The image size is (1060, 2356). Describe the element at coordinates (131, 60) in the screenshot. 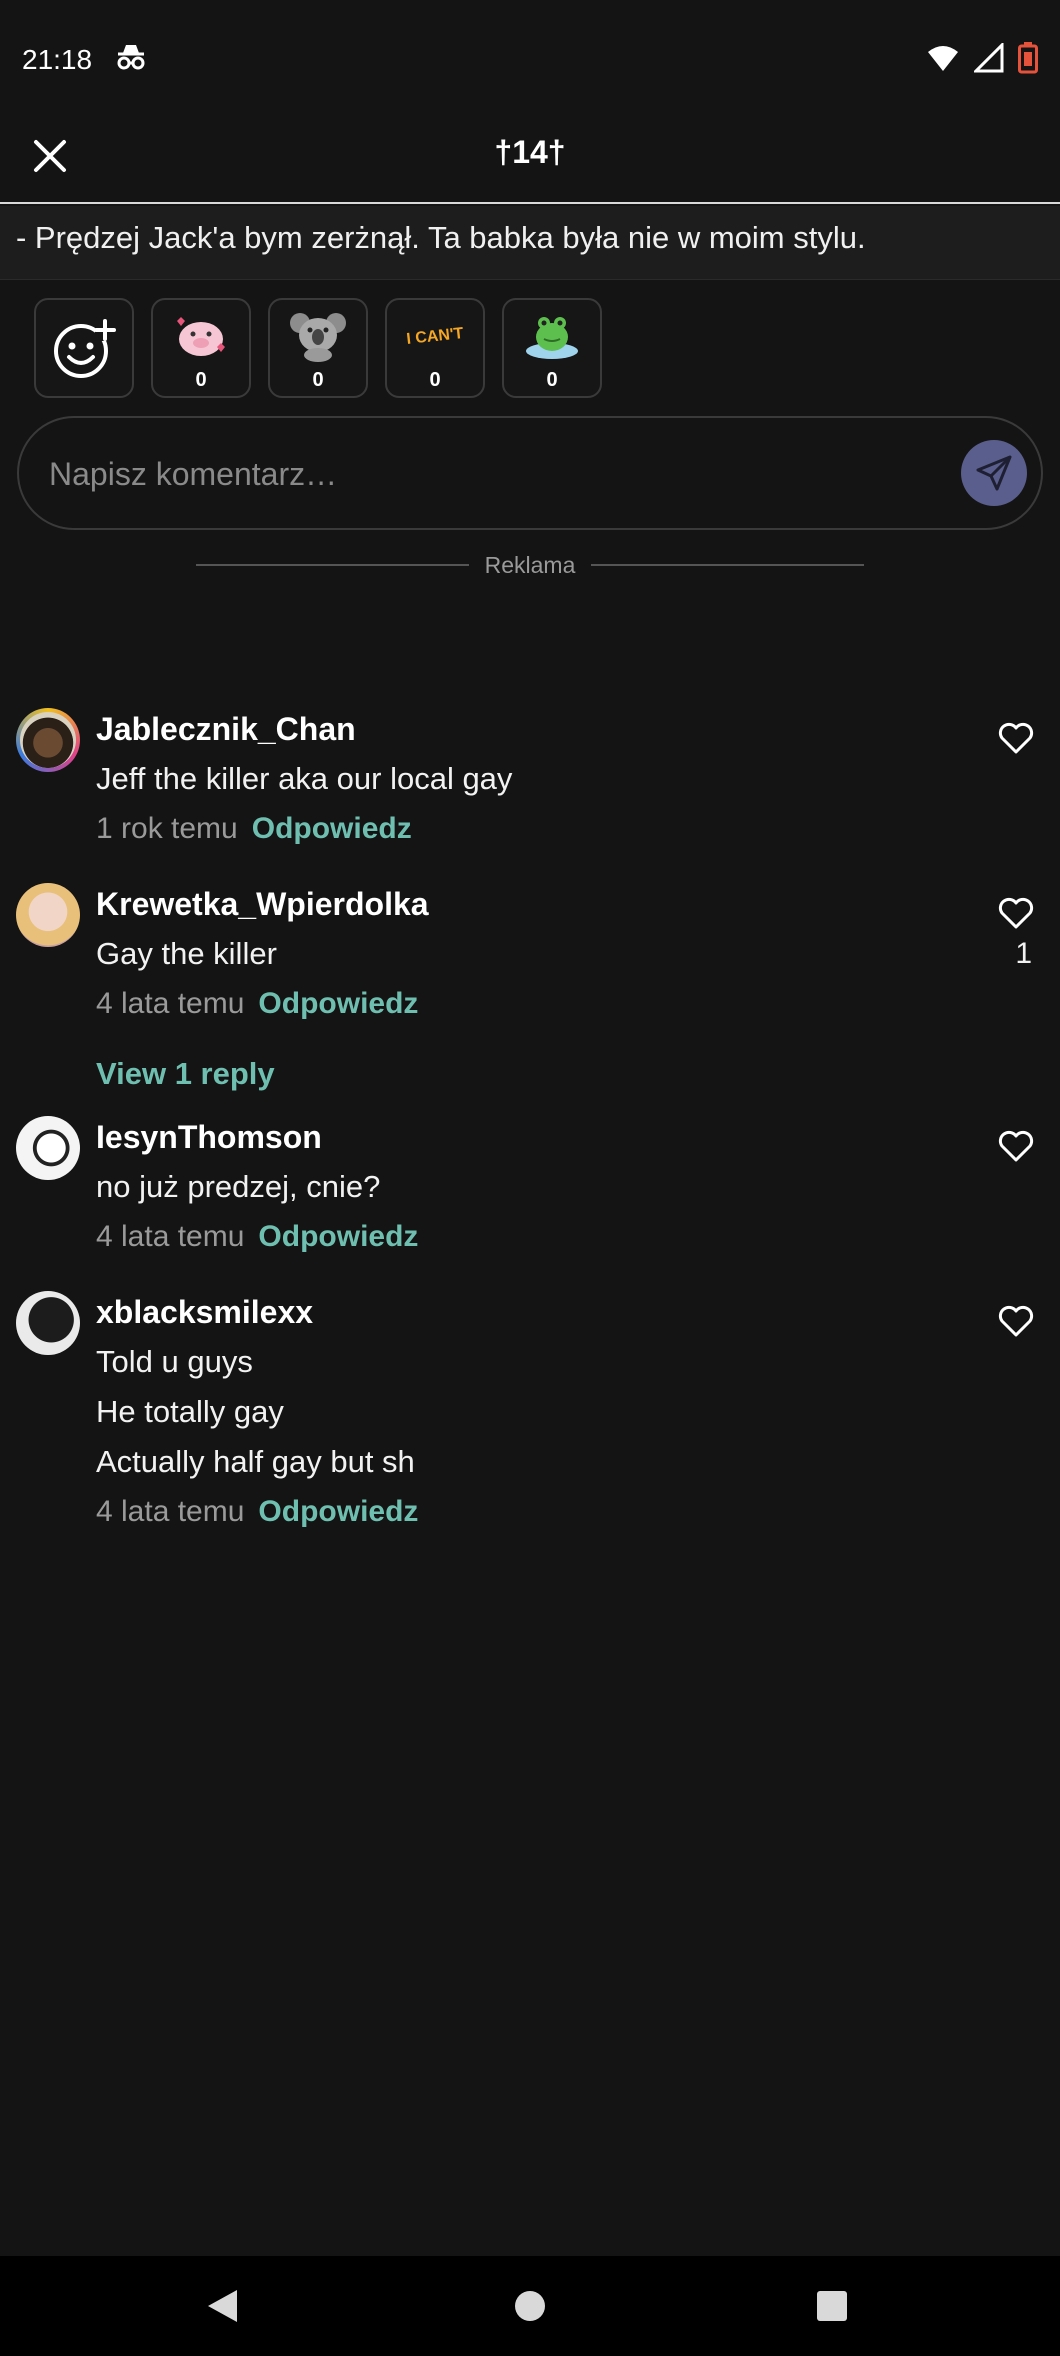

I see `incognito-icon` at that location.